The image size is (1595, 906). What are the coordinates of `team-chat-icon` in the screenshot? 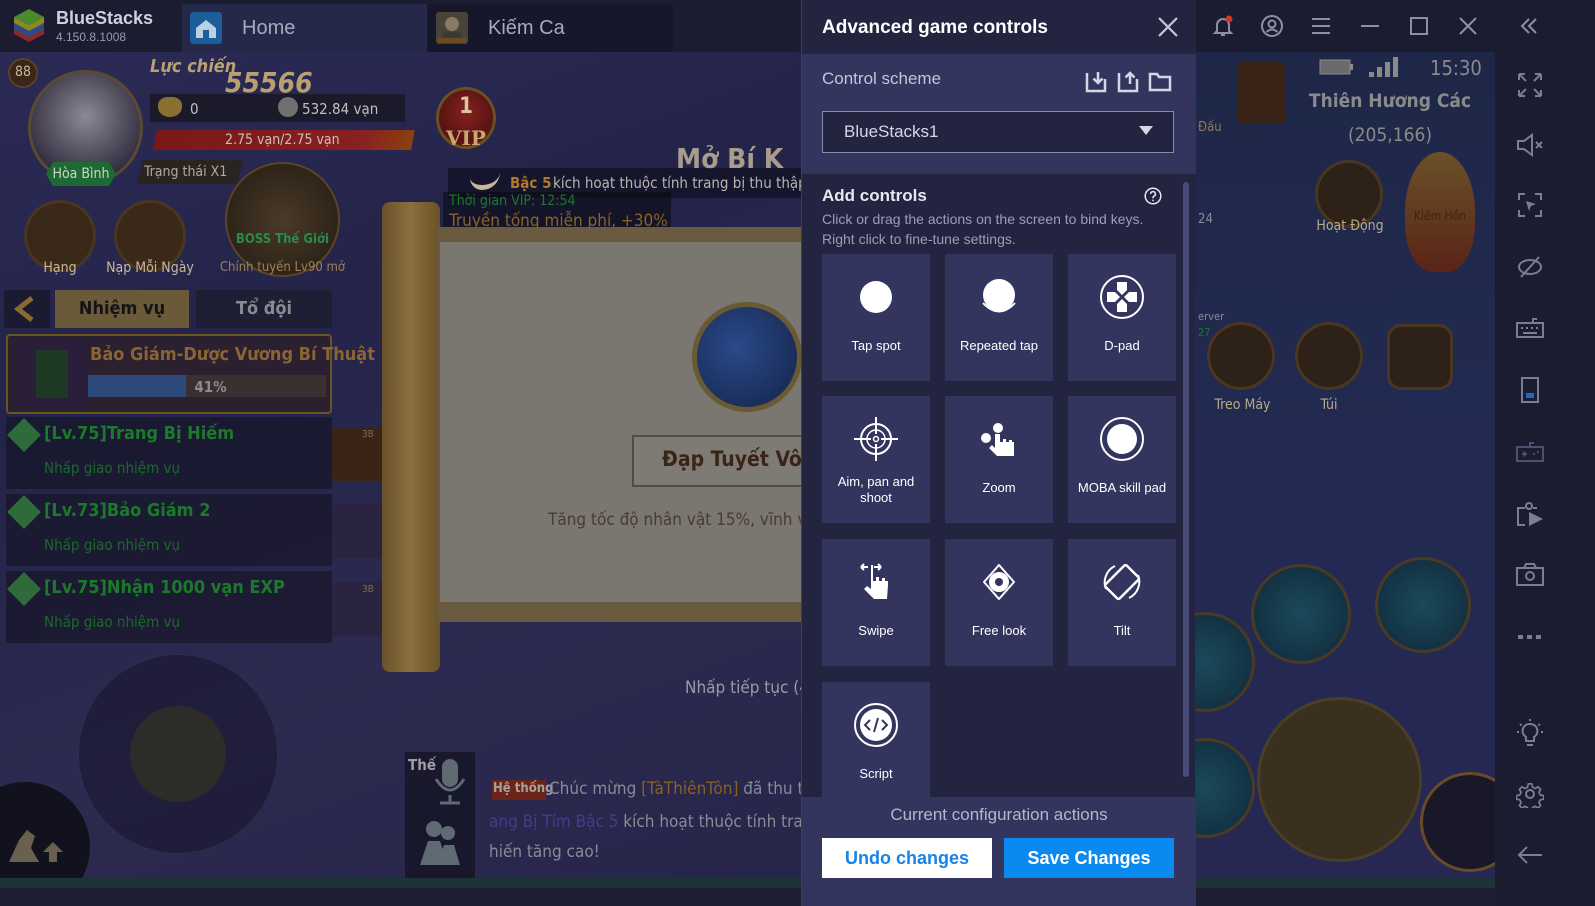 It's located at (440, 842).